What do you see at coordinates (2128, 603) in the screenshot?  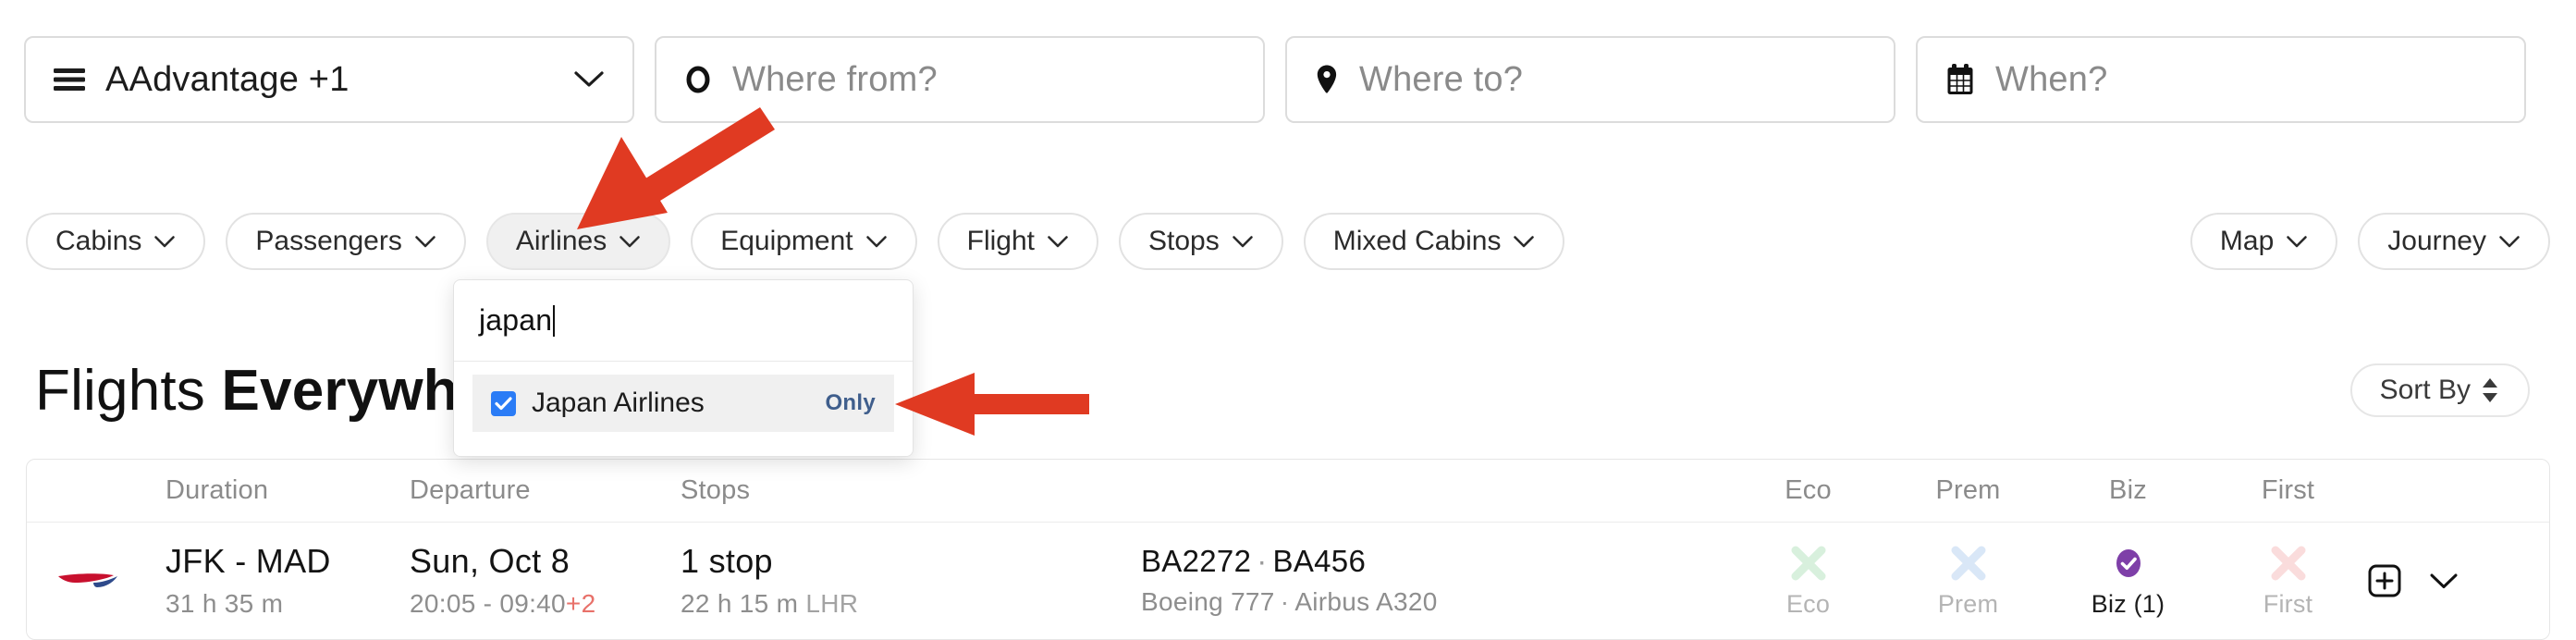 I see `cabin-label-biz: Biz (1)` at bounding box center [2128, 603].